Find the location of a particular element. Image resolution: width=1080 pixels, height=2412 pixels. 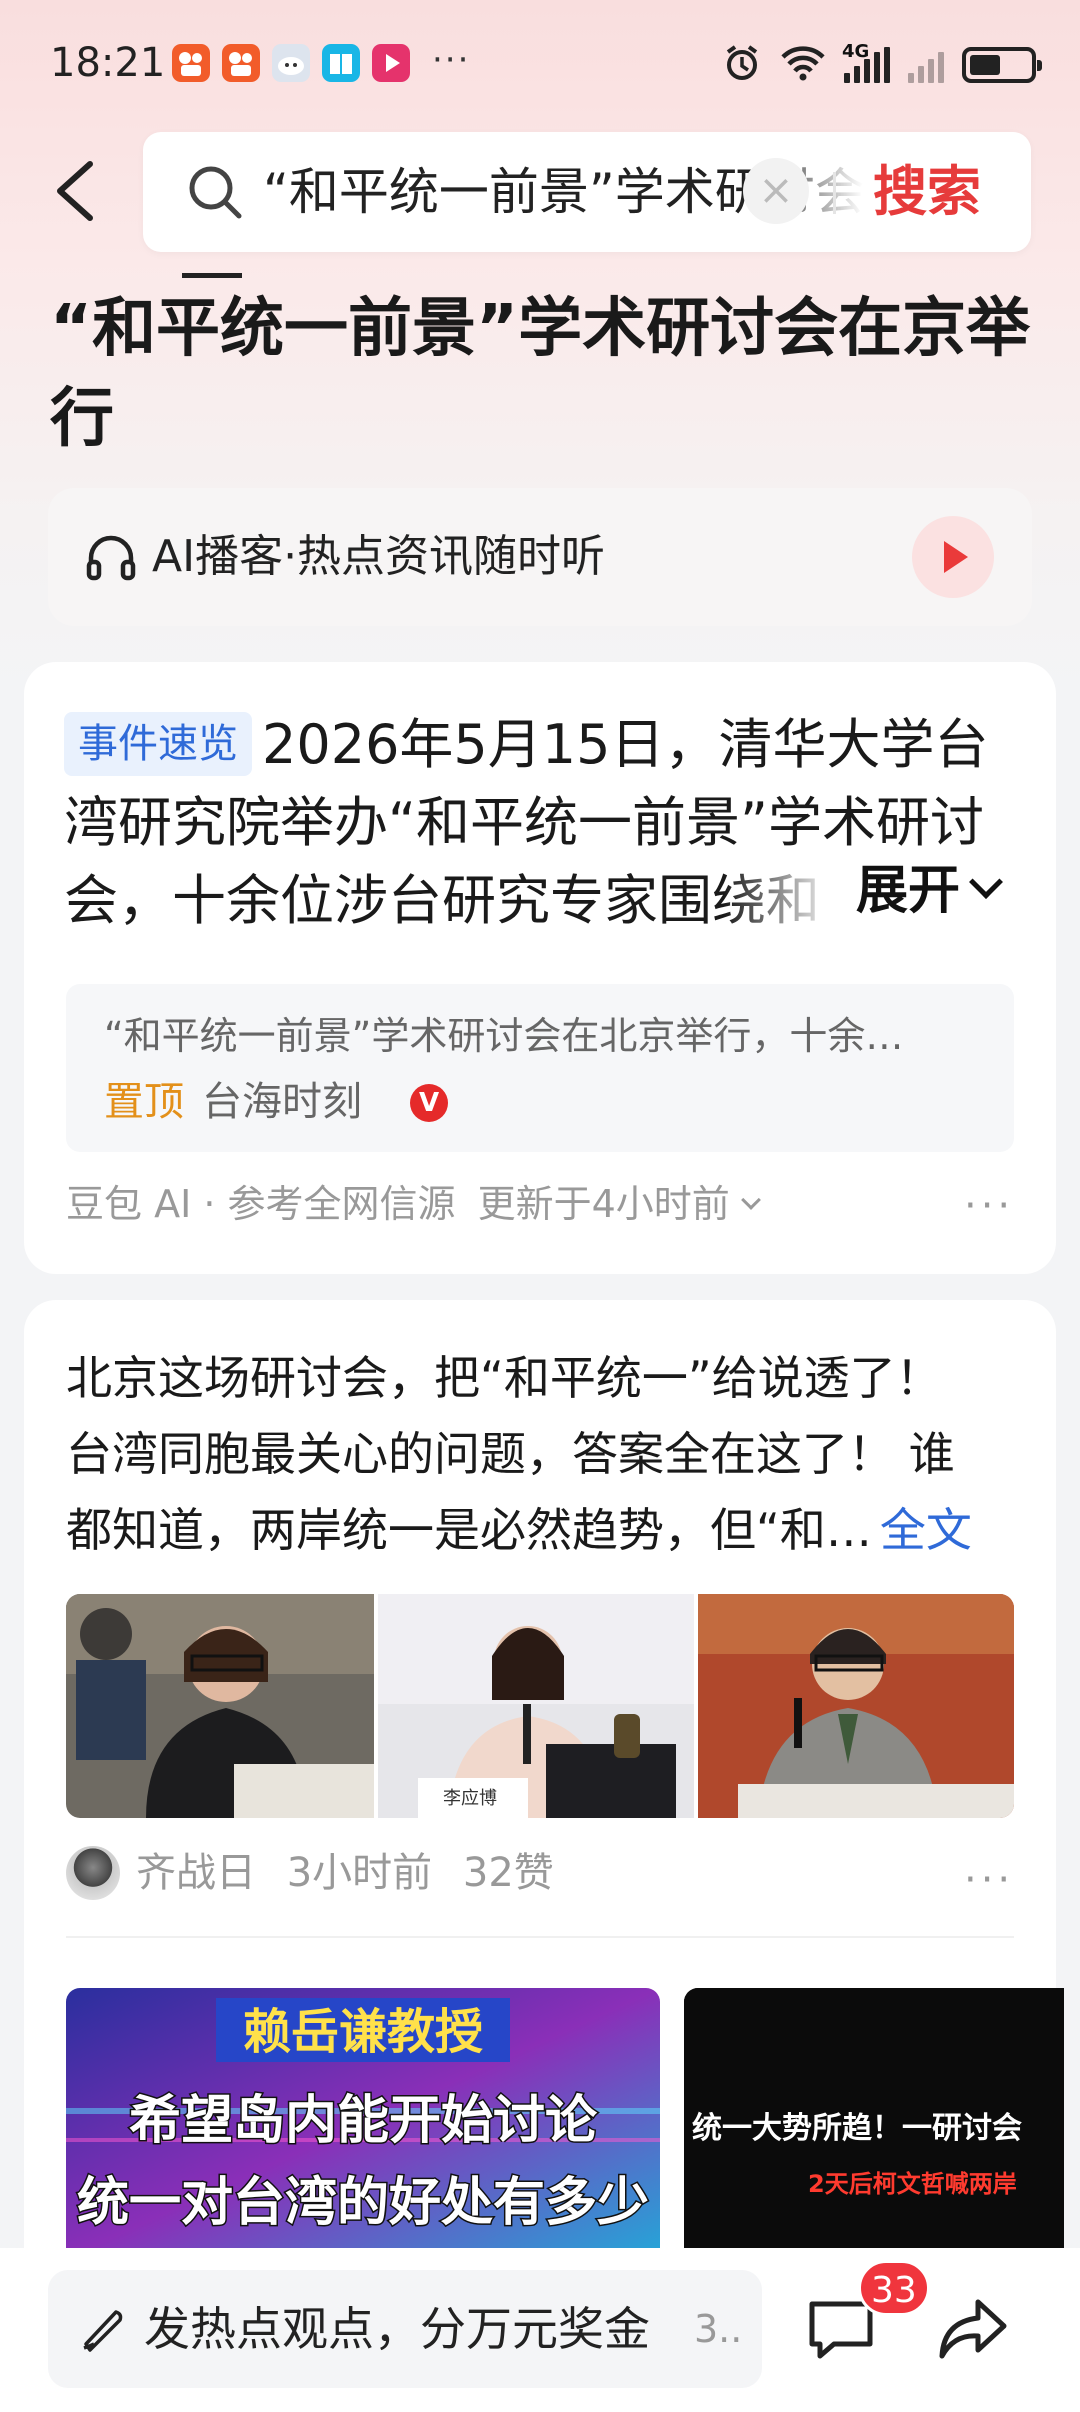

expand-button: 展开 is located at coordinates (926, 891).